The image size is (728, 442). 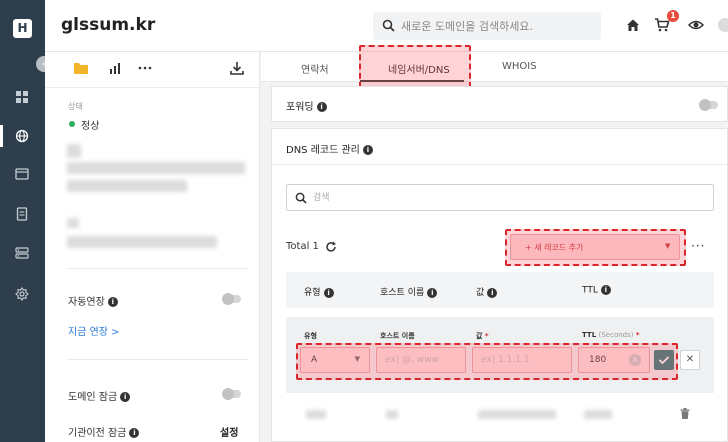 I want to click on card-divider, so click(x=499, y=164).